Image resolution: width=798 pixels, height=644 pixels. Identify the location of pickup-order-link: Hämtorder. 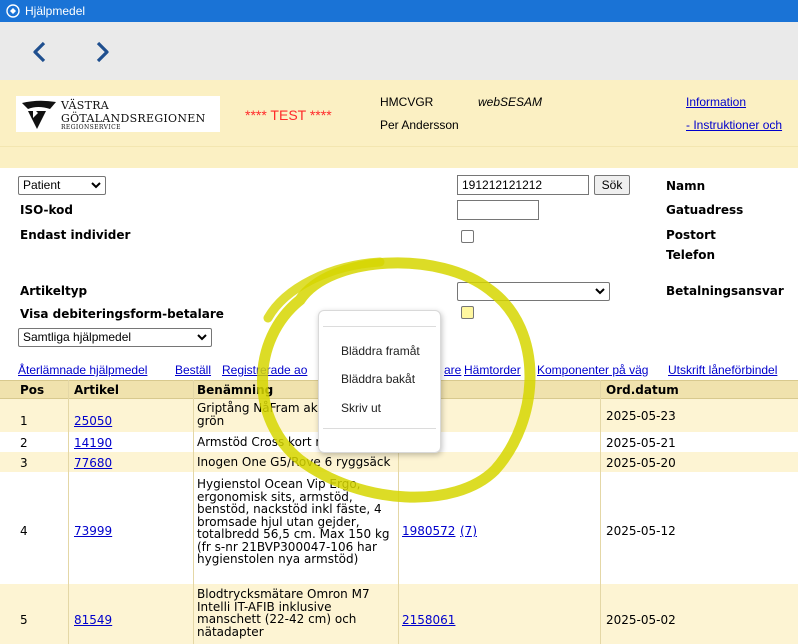
(492, 370).